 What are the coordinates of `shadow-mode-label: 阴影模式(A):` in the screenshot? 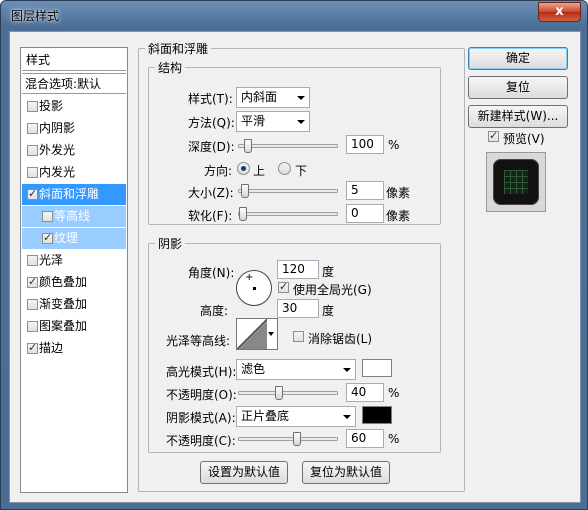 It's located at (201, 418).